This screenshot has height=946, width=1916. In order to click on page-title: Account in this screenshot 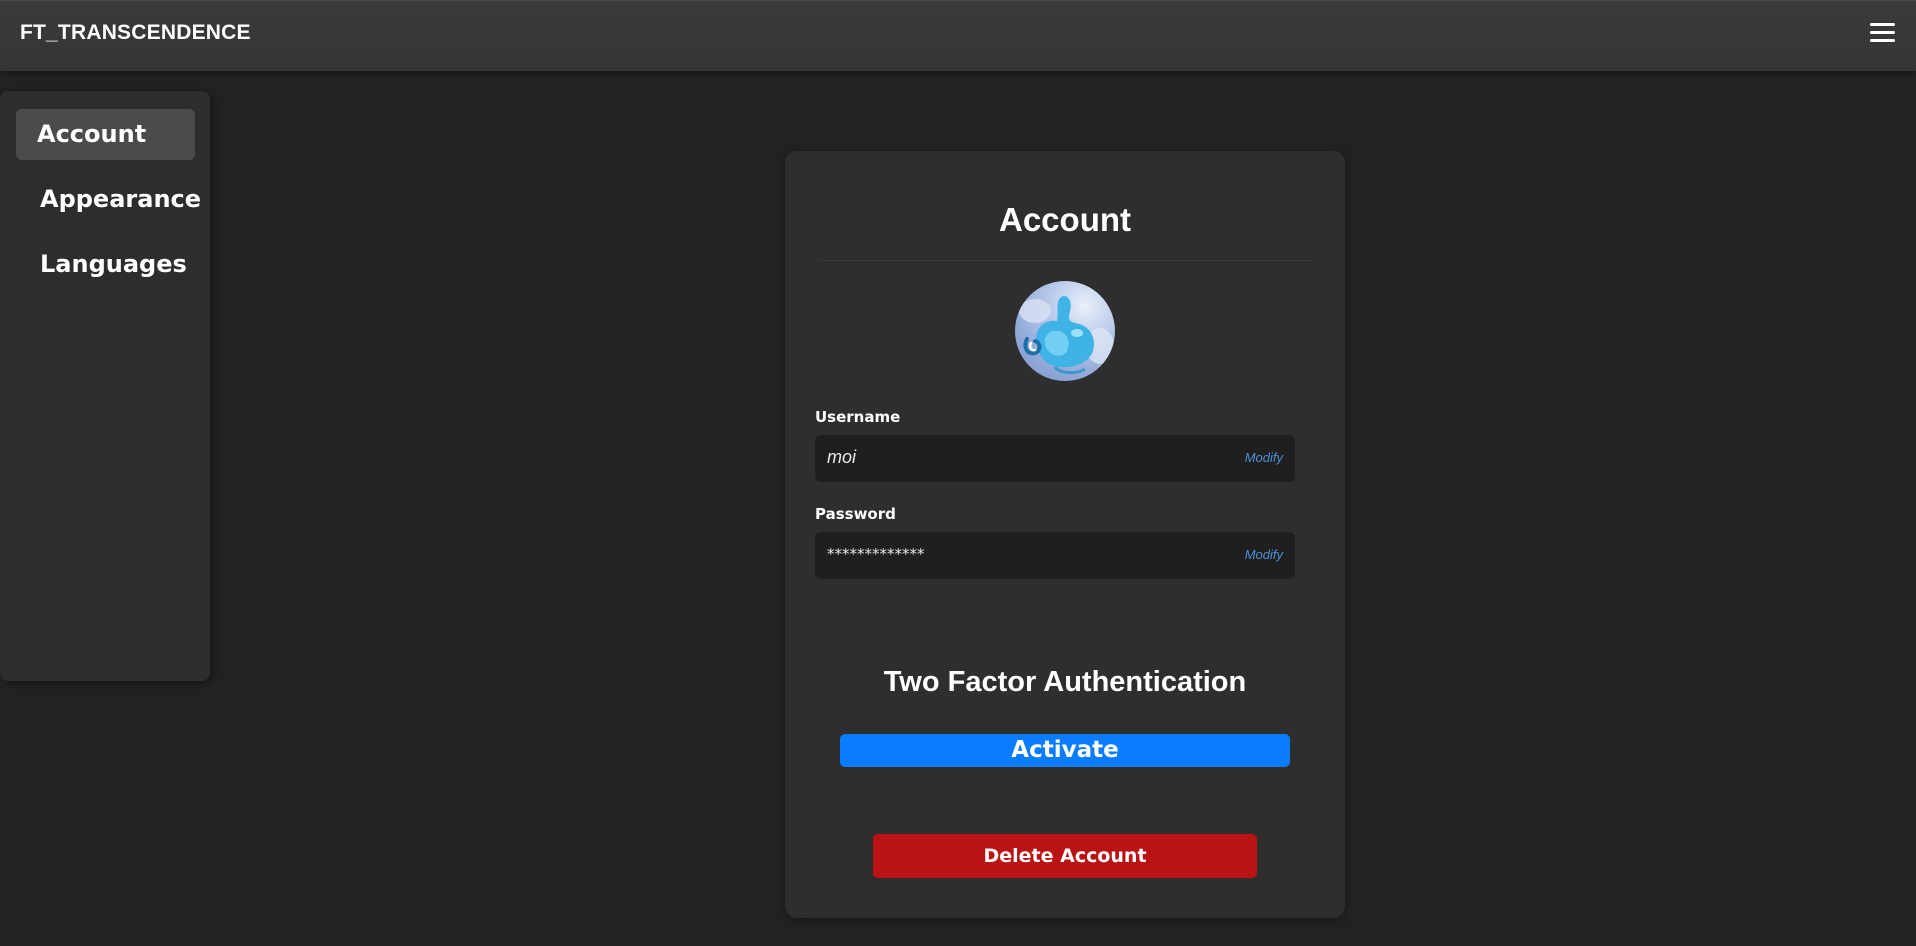, I will do `click(1065, 219)`.